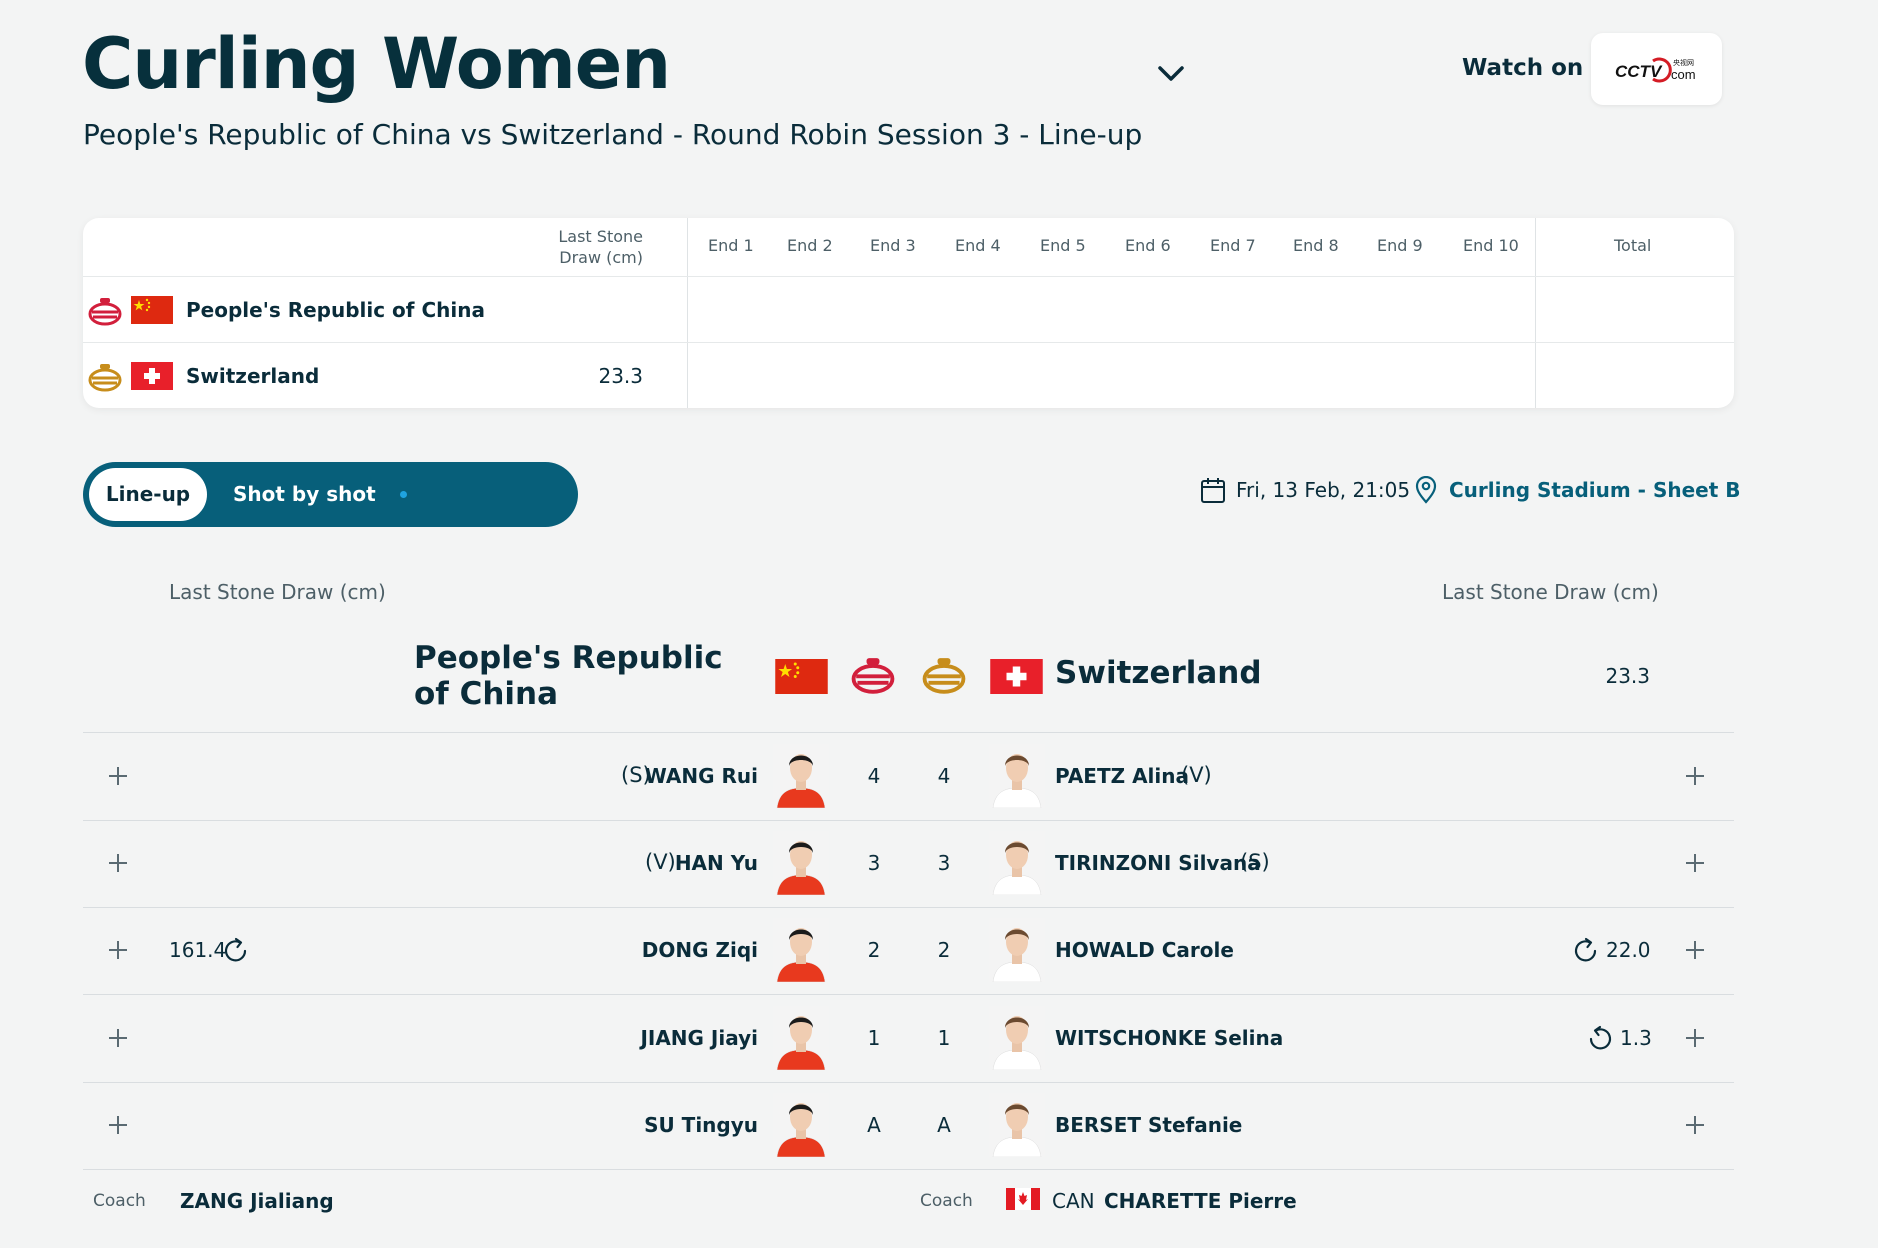 The image size is (1878, 1248). I want to click on broadcaster-logo-button: CCTV com 央视网, so click(1656, 69).